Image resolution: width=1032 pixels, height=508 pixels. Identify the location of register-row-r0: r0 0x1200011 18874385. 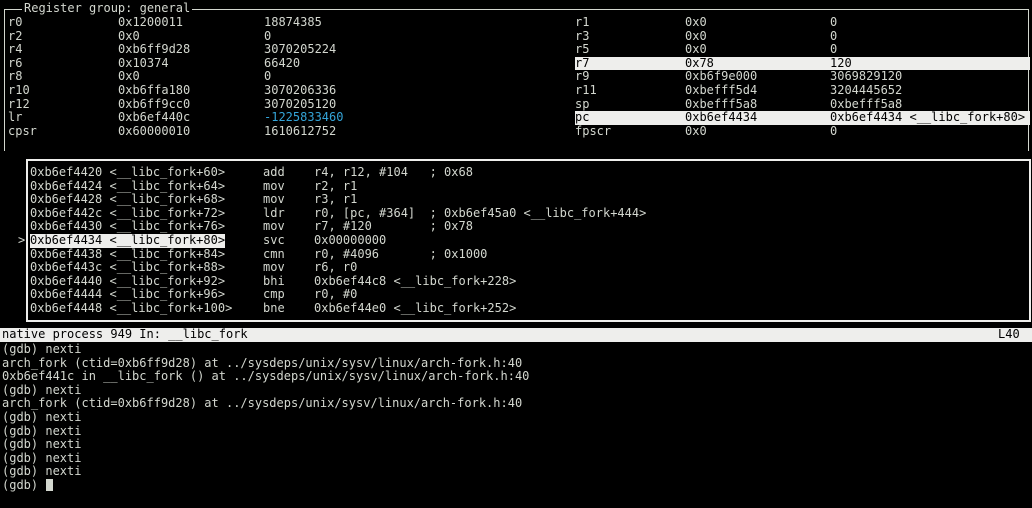
(268, 22).